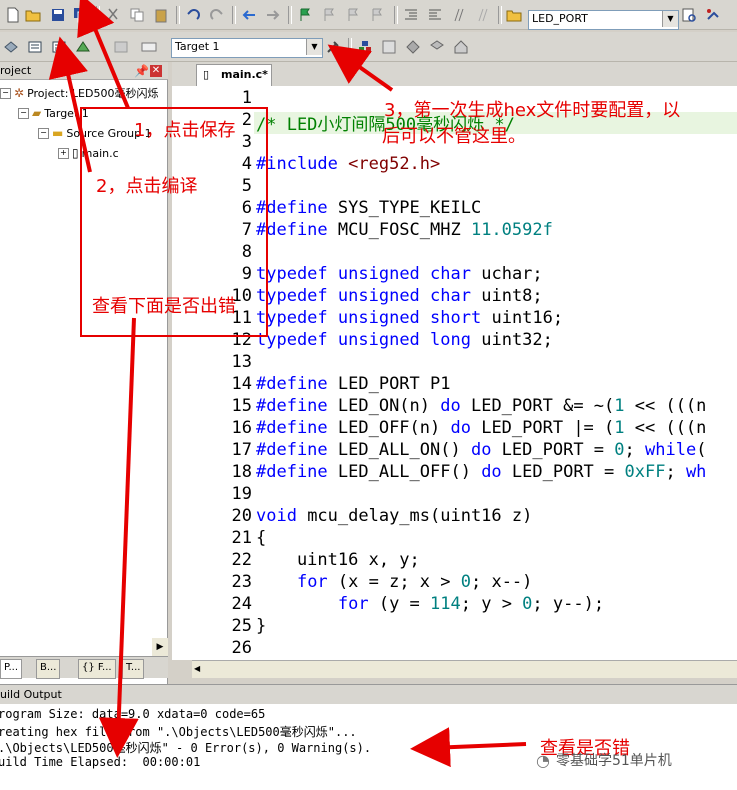 This screenshot has height=790, width=737. Describe the element at coordinates (365, 47) in the screenshot. I see `manage-components-icon` at that location.